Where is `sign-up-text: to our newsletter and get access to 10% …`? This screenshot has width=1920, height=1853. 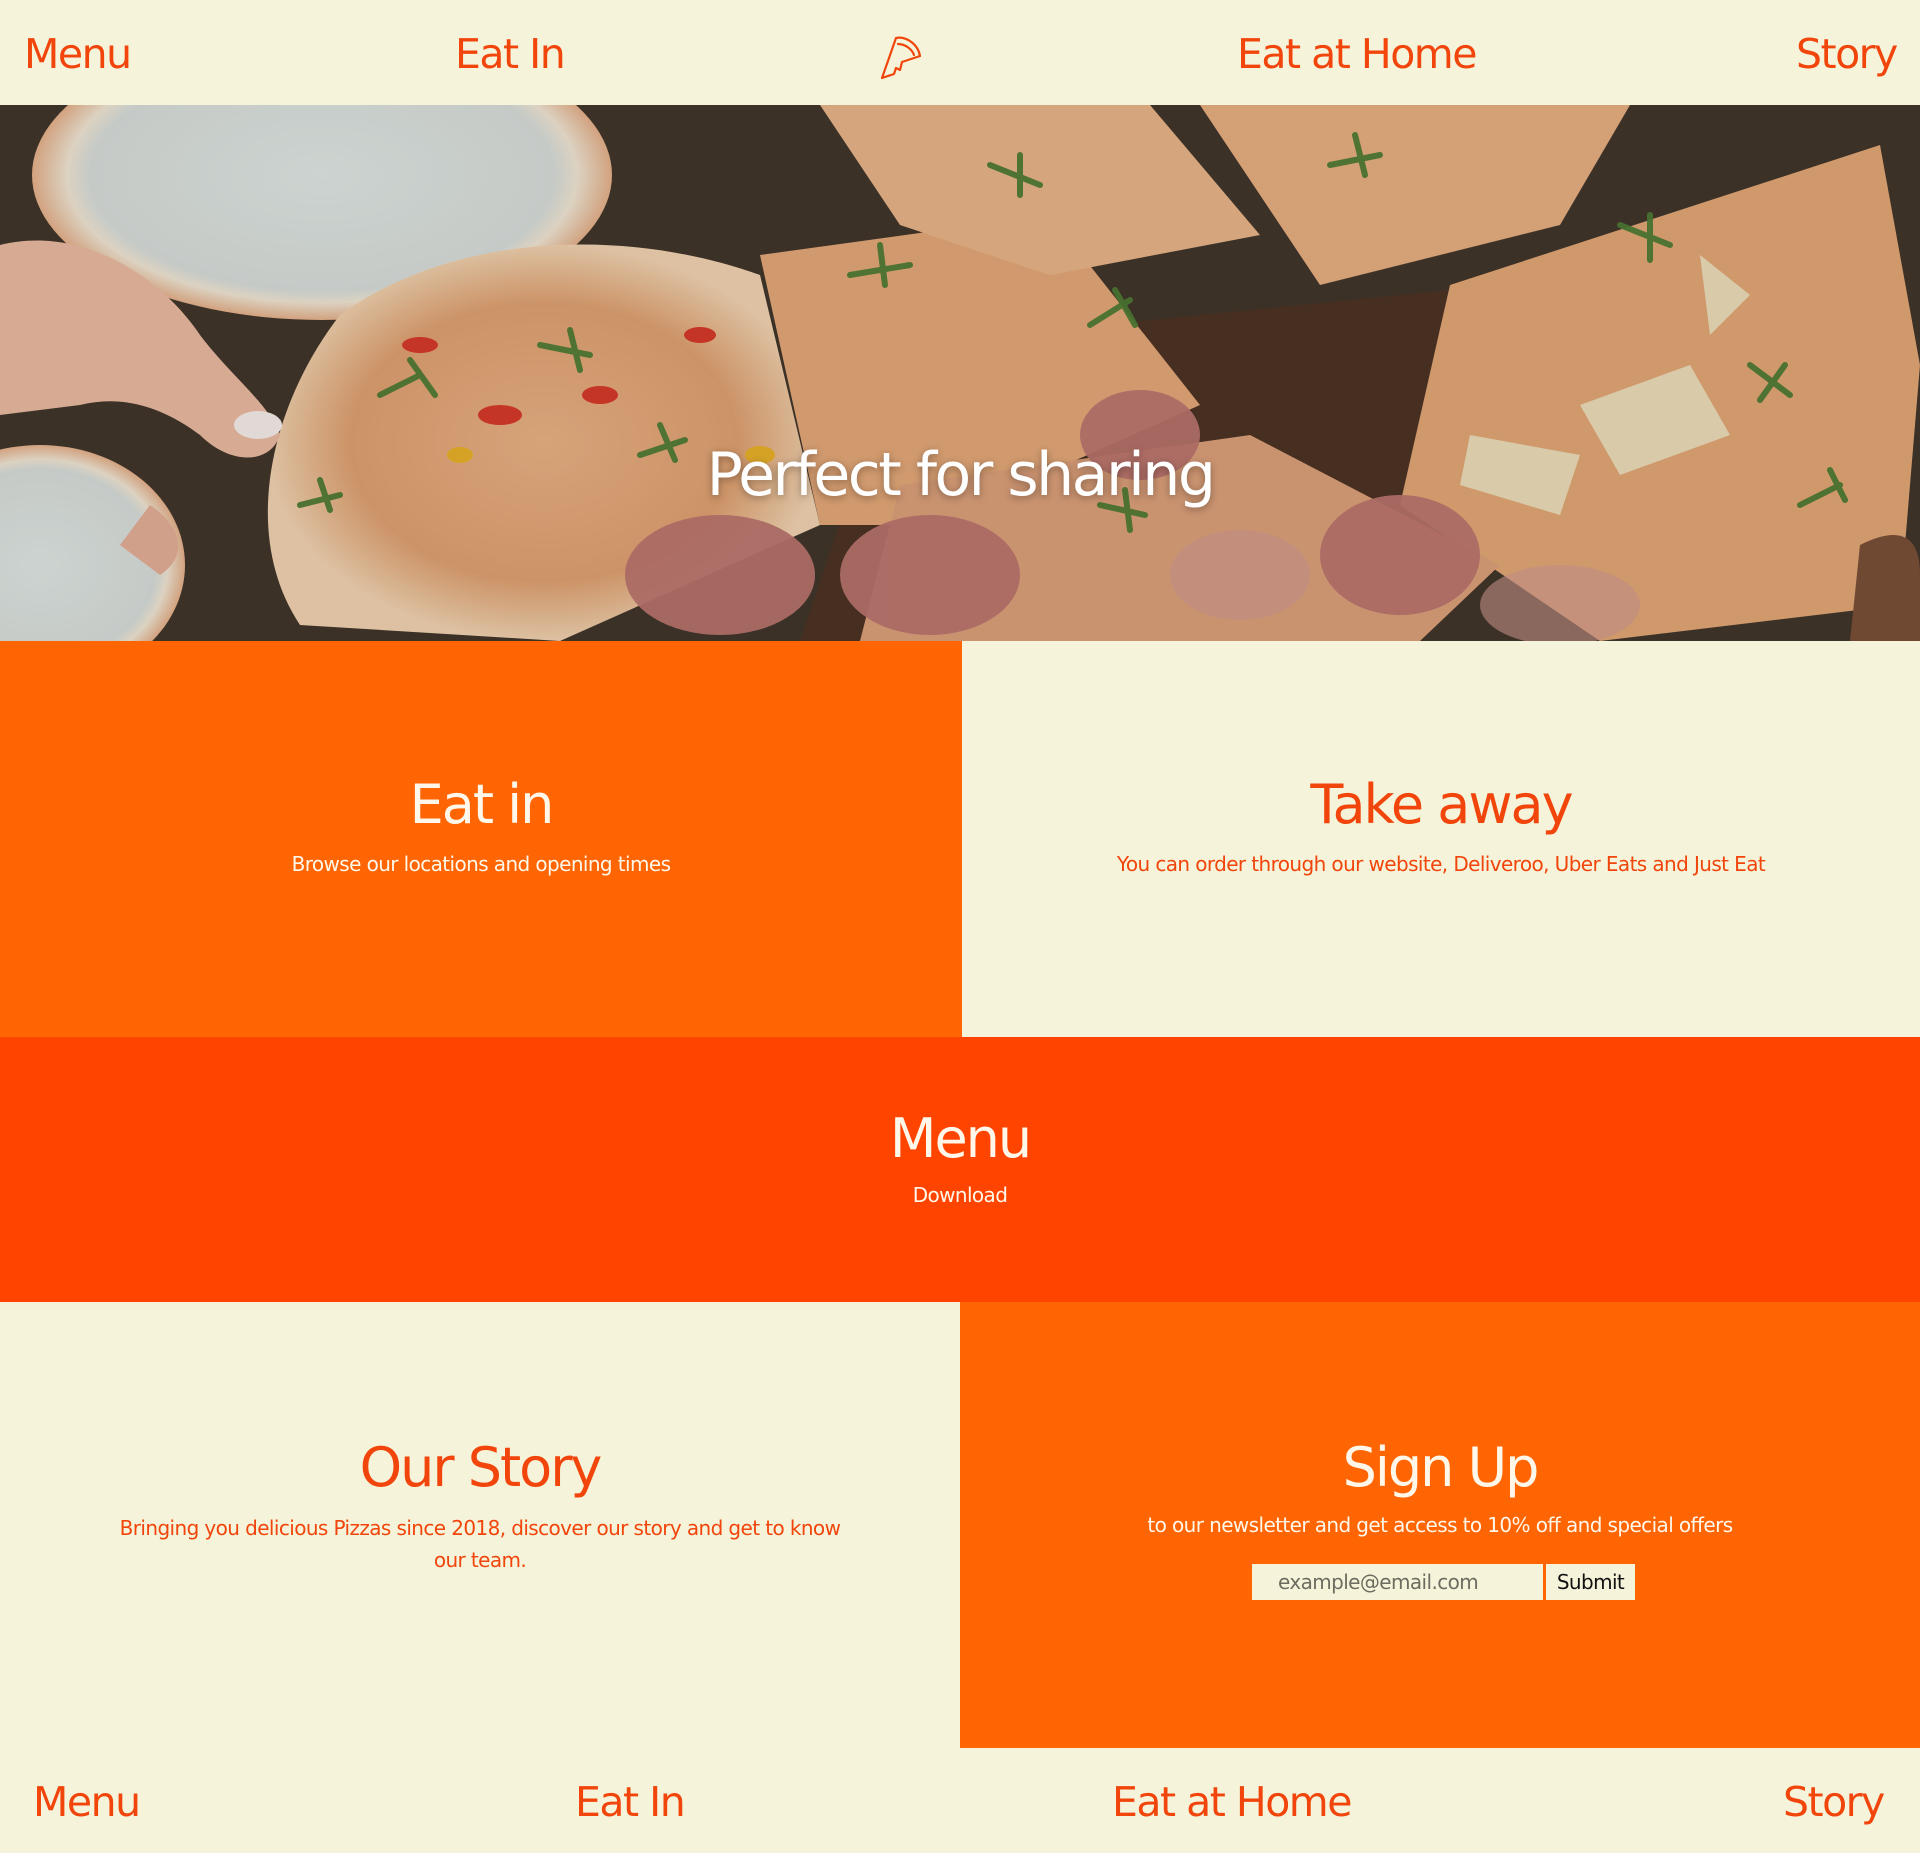
sign-up-text: to our newsletter and get access to 10% … is located at coordinates (1440, 1525).